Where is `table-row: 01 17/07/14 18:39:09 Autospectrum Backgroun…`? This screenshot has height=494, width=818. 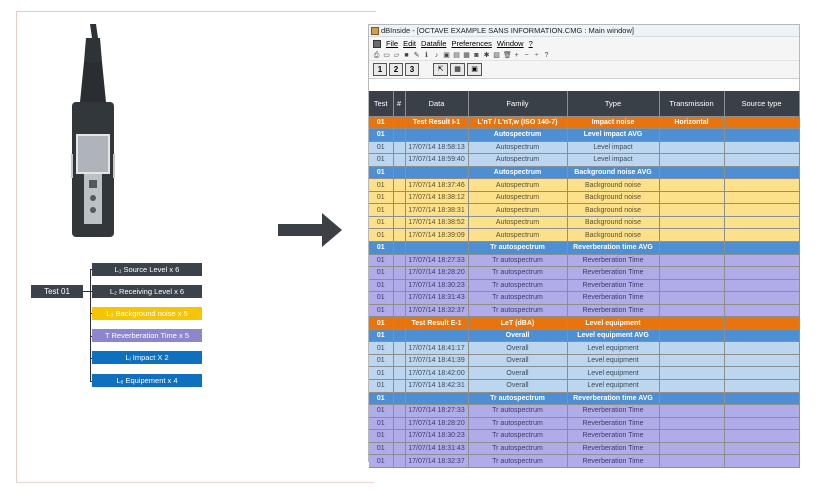
table-row: 01 17/07/14 18:39:09 Autospectrum Backgroun… is located at coordinates (584, 235).